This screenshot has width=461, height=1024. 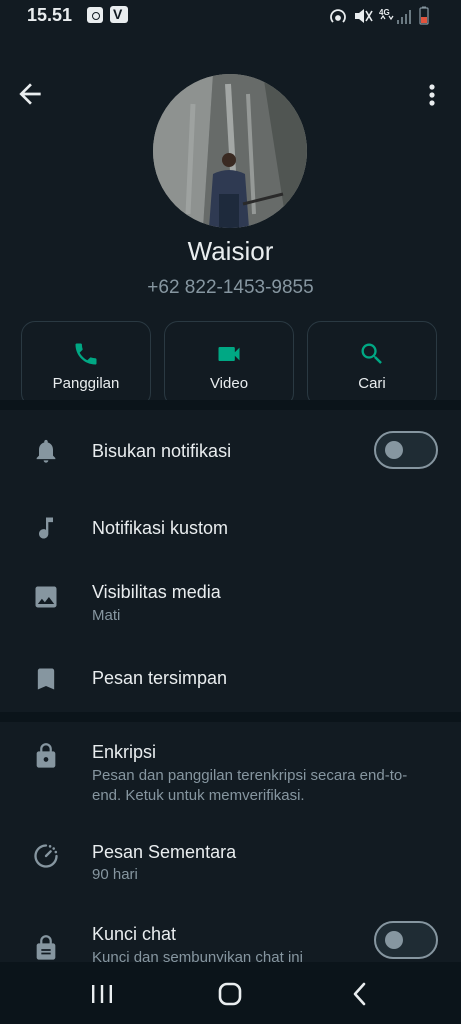 I want to click on disappearing-messages-value: 90 hari, so click(x=115, y=874).